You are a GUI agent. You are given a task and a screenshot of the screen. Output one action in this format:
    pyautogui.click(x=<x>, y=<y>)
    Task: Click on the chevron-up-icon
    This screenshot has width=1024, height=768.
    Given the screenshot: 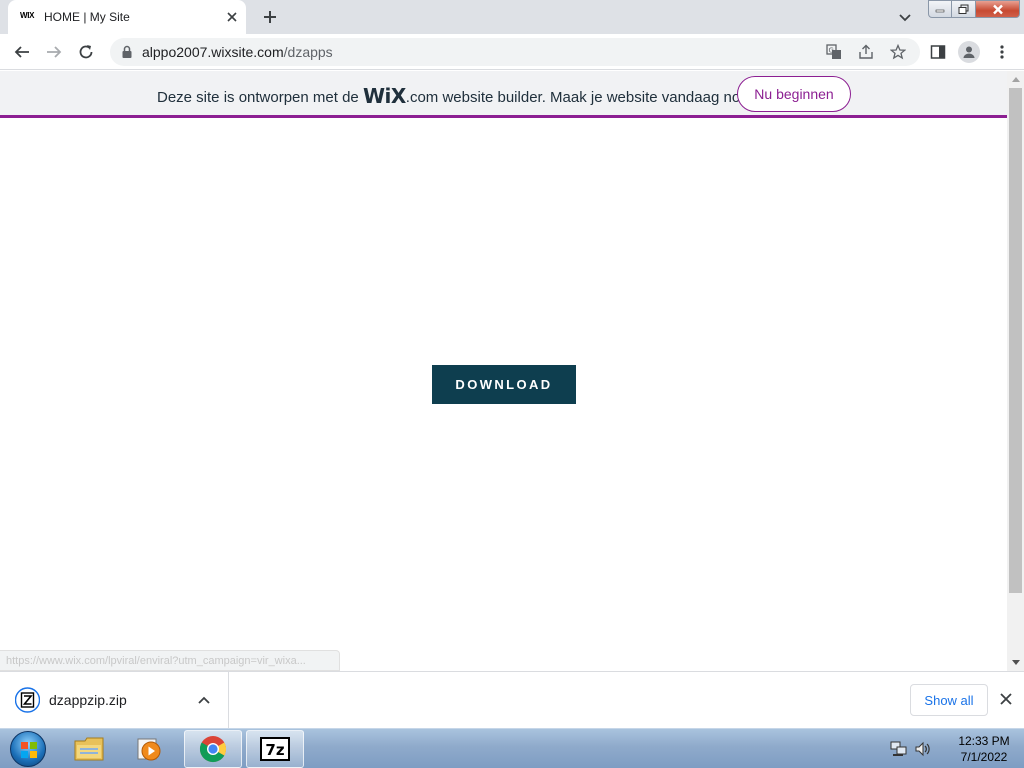 What is the action you would take?
    pyautogui.click(x=204, y=700)
    